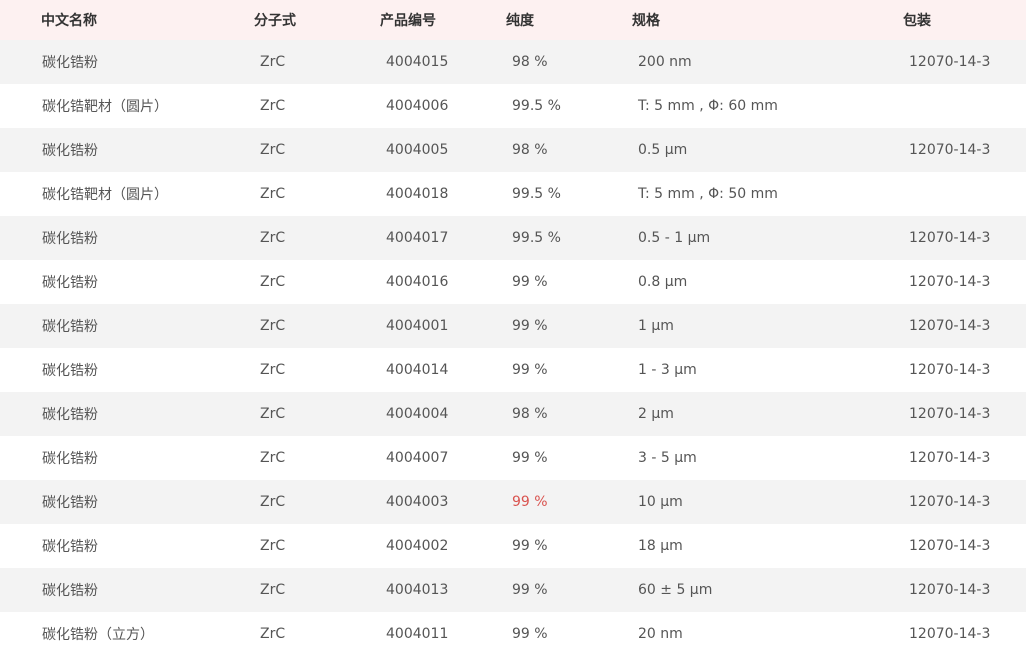  Describe the element at coordinates (660, 502) in the screenshot. I see `cell-spec: 10 μm` at that location.